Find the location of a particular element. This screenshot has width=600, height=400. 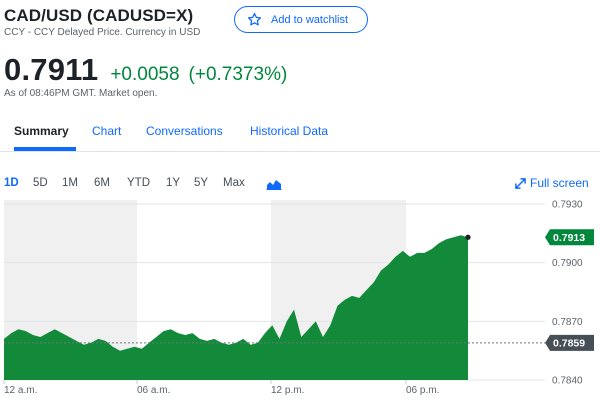

y-tick-label-2: 0.7870 is located at coordinates (567, 322).